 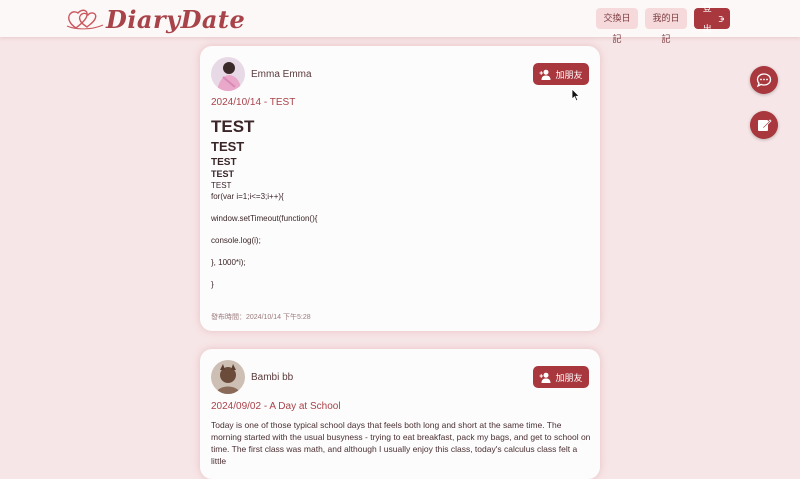 I want to click on logout-icon, so click(x=721, y=18).